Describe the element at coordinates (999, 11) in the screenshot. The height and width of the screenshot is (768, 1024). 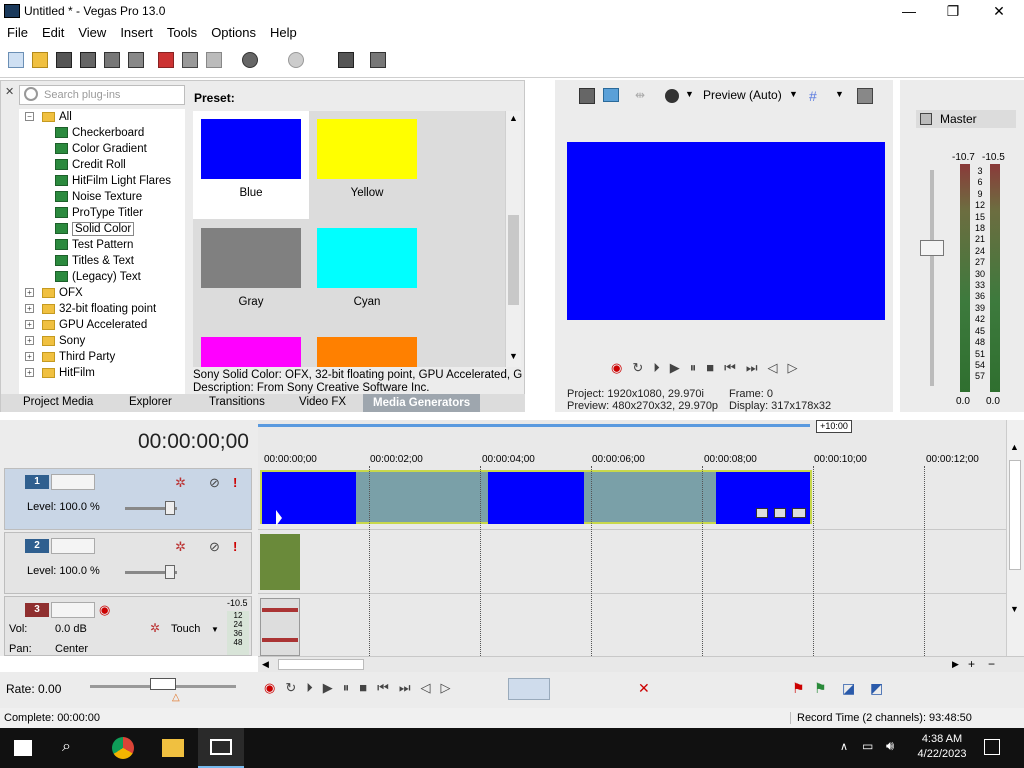
I see `close-button: ✕` at that location.